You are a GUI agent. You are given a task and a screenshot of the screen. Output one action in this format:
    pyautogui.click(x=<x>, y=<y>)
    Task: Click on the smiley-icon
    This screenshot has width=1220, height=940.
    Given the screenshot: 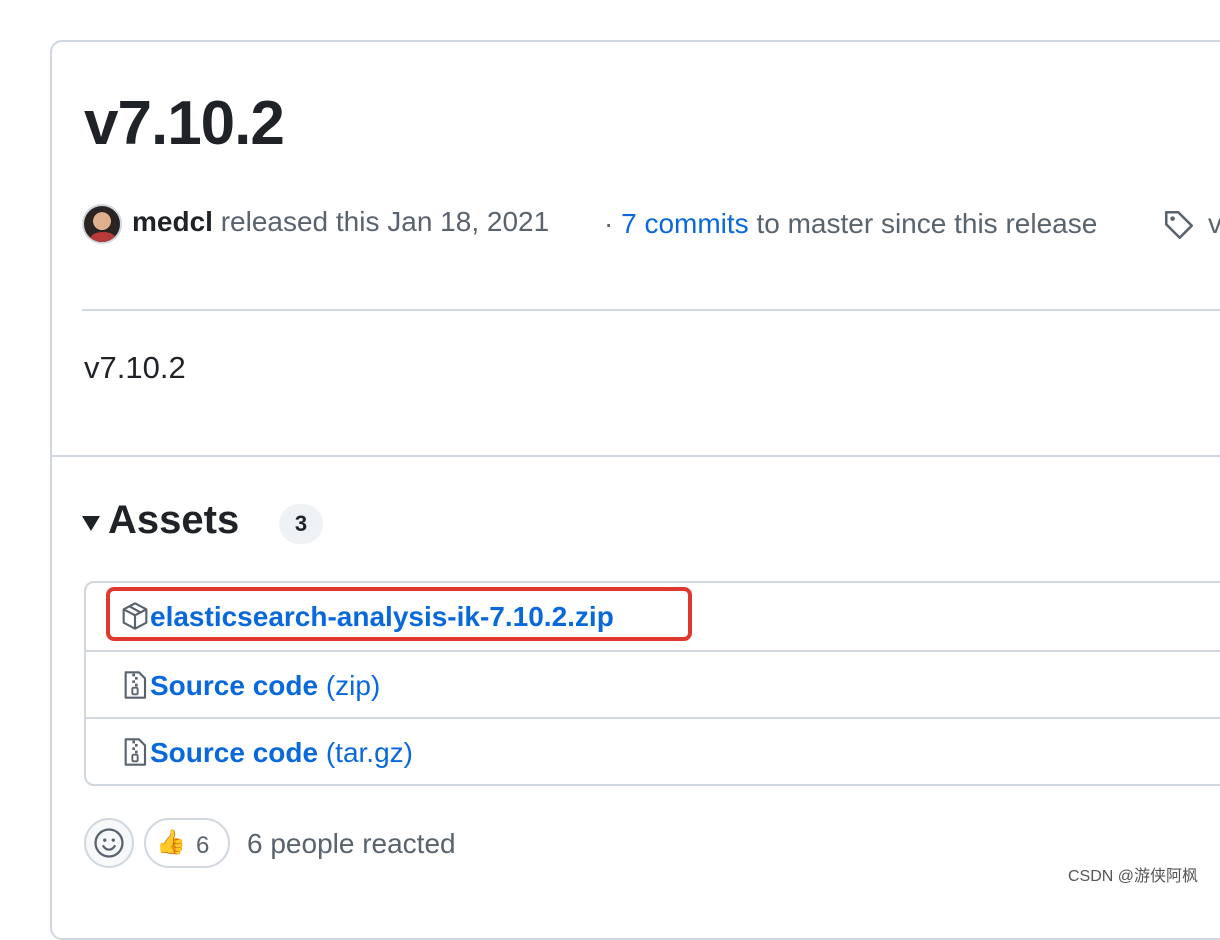 What is the action you would take?
    pyautogui.click(x=109, y=843)
    